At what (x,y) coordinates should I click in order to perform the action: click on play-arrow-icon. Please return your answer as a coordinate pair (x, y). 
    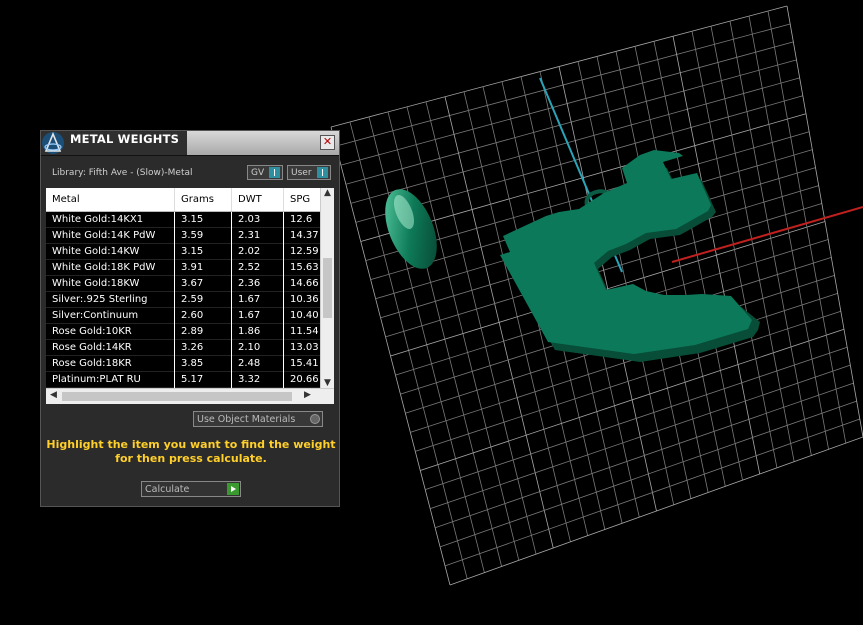
    Looking at the image, I should click on (233, 489).